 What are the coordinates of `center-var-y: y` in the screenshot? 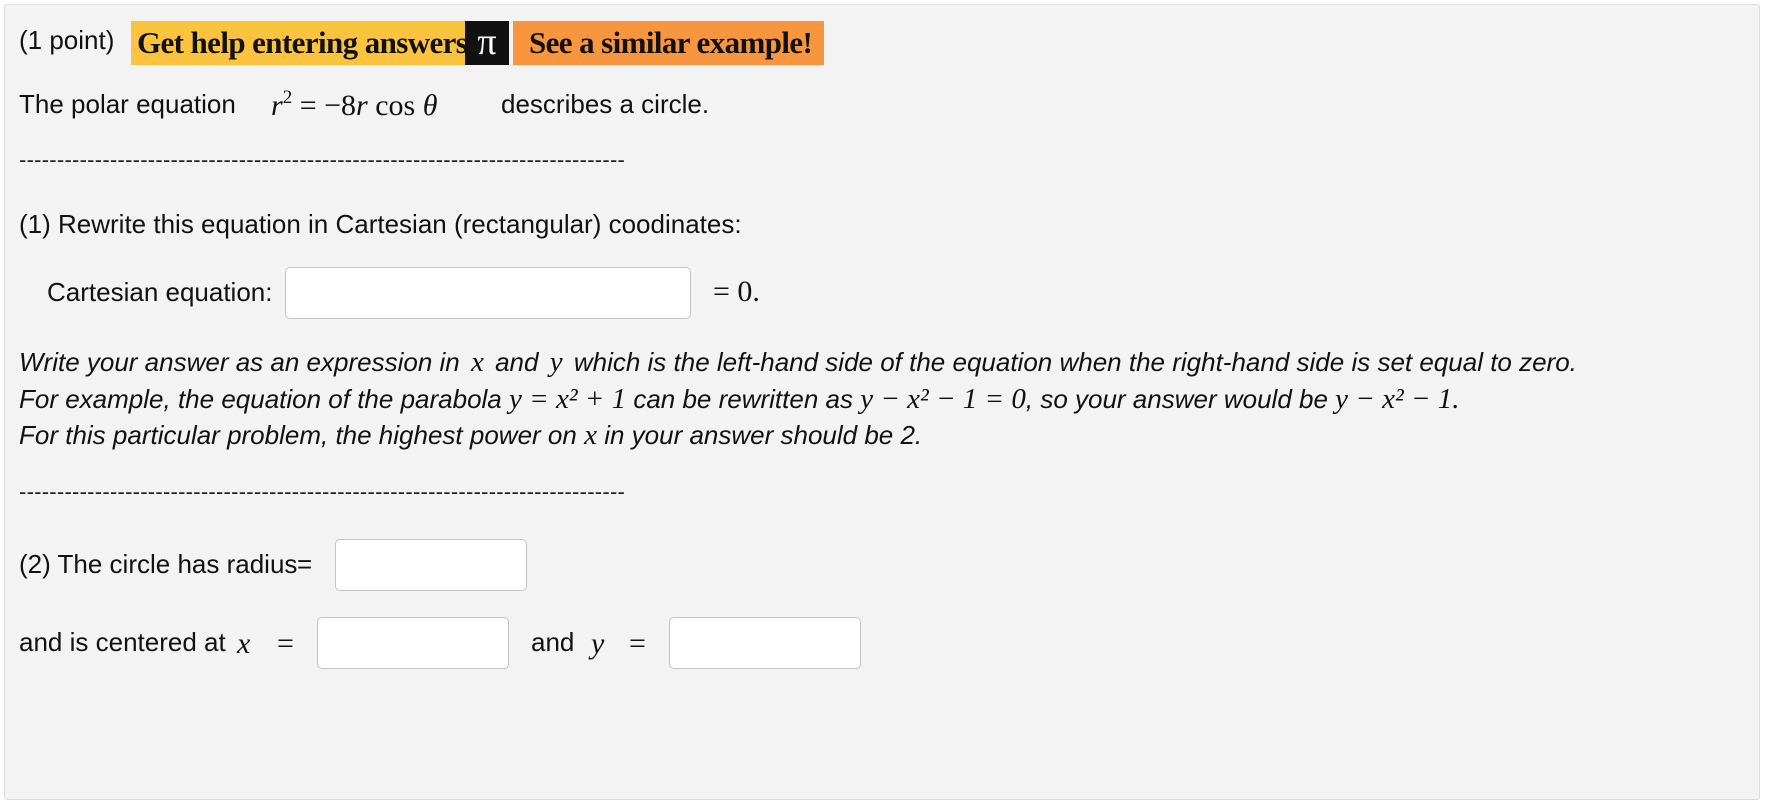 It's located at (598, 643).